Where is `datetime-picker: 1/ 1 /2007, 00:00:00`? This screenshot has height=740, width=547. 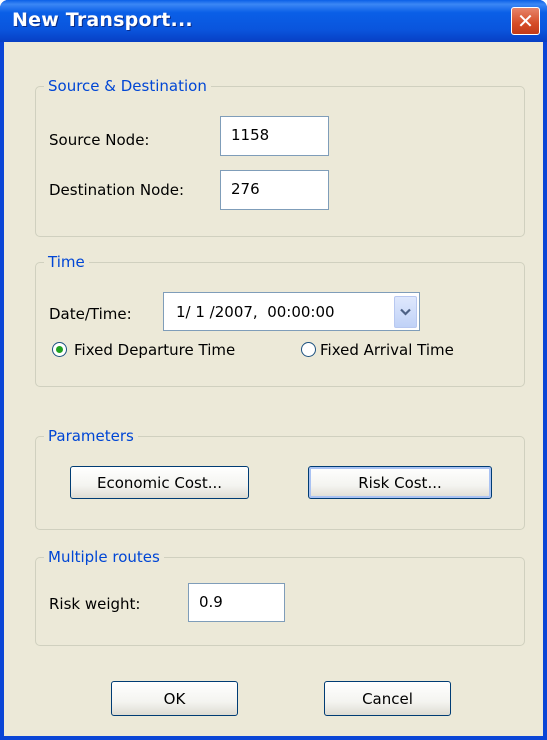 datetime-picker: 1/ 1 /2007, 00:00:00 is located at coordinates (291, 311).